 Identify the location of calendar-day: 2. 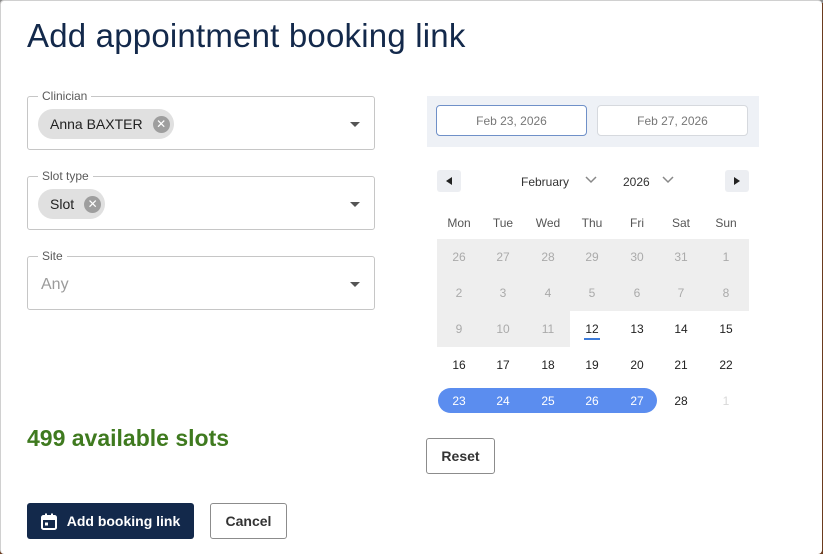
(459, 293).